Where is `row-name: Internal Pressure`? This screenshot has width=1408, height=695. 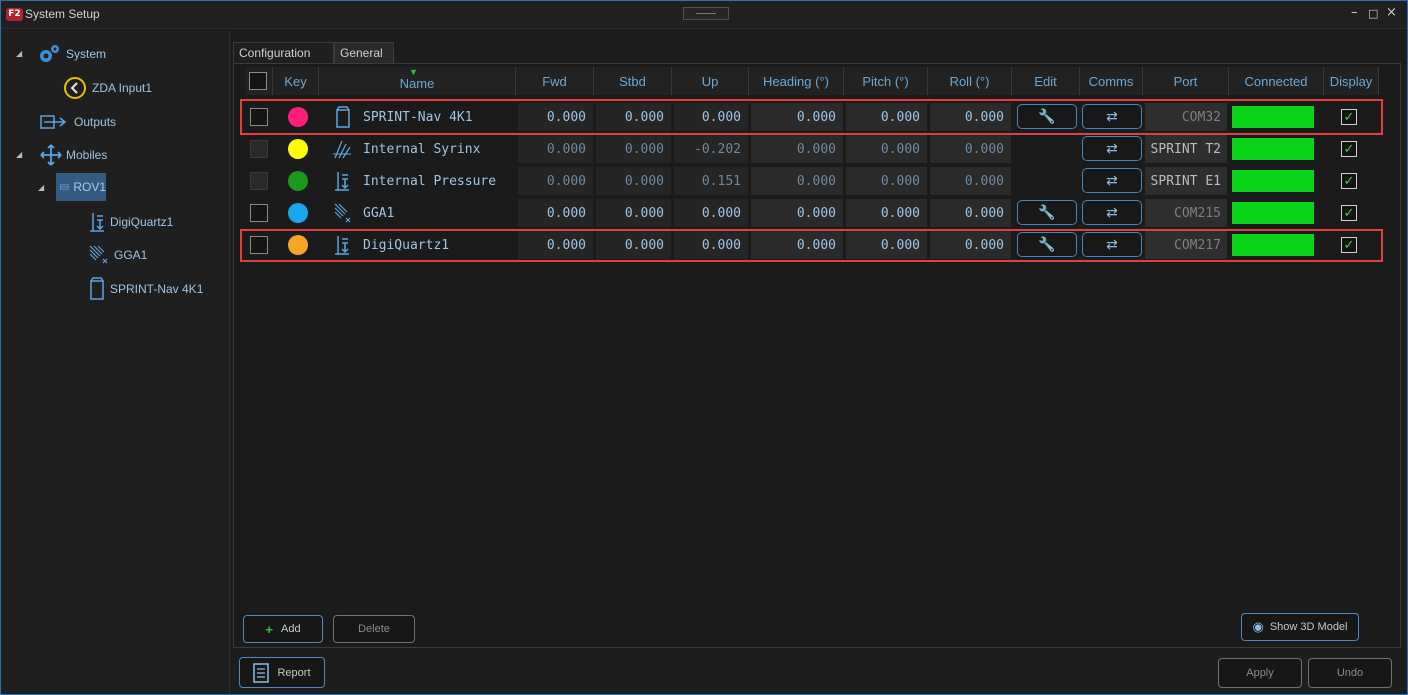
row-name: Internal Pressure is located at coordinates (430, 181).